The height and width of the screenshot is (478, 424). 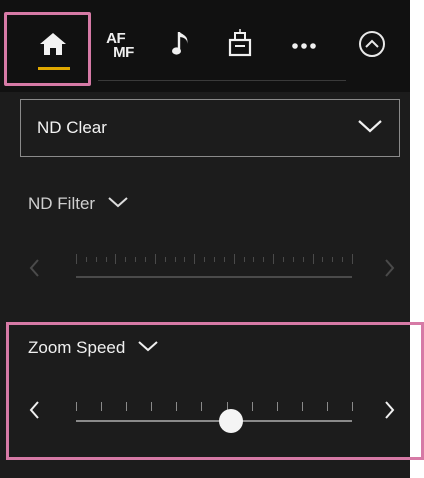 What do you see at coordinates (123, 52) in the screenshot?
I see `mf-label: MF` at bounding box center [123, 52].